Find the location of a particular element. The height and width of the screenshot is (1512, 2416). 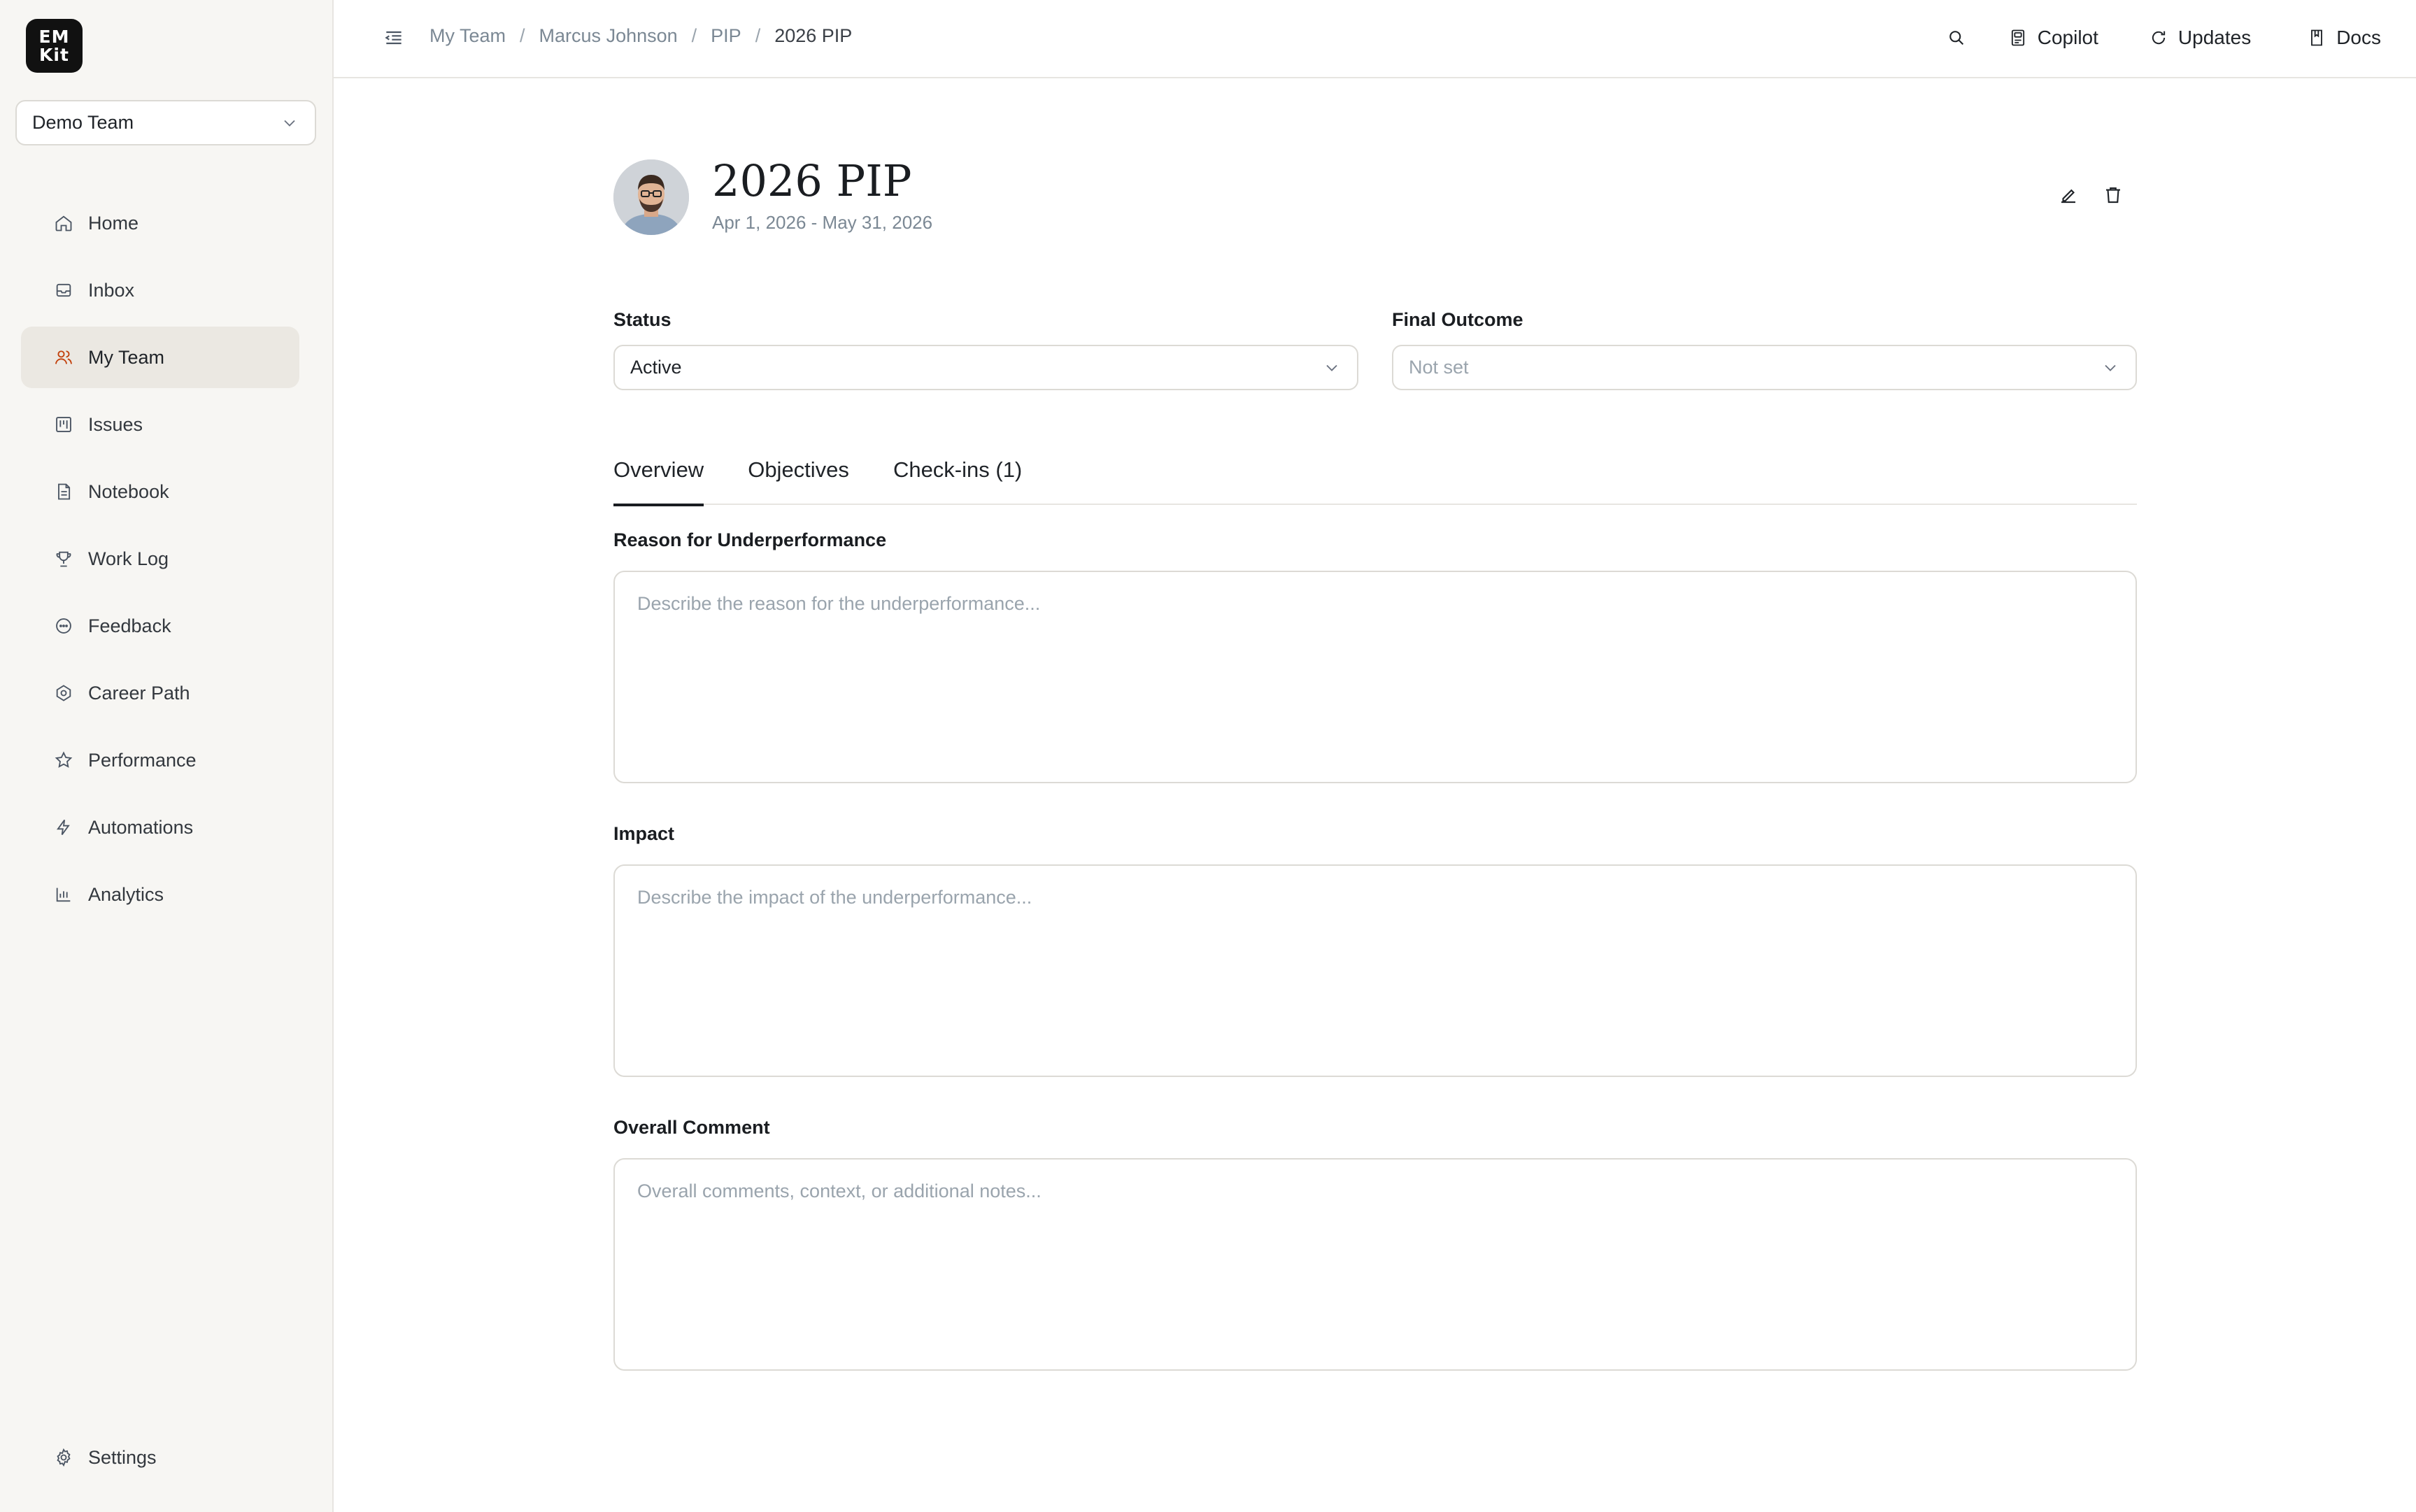

gear-icon is located at coordinates (63, 1458).